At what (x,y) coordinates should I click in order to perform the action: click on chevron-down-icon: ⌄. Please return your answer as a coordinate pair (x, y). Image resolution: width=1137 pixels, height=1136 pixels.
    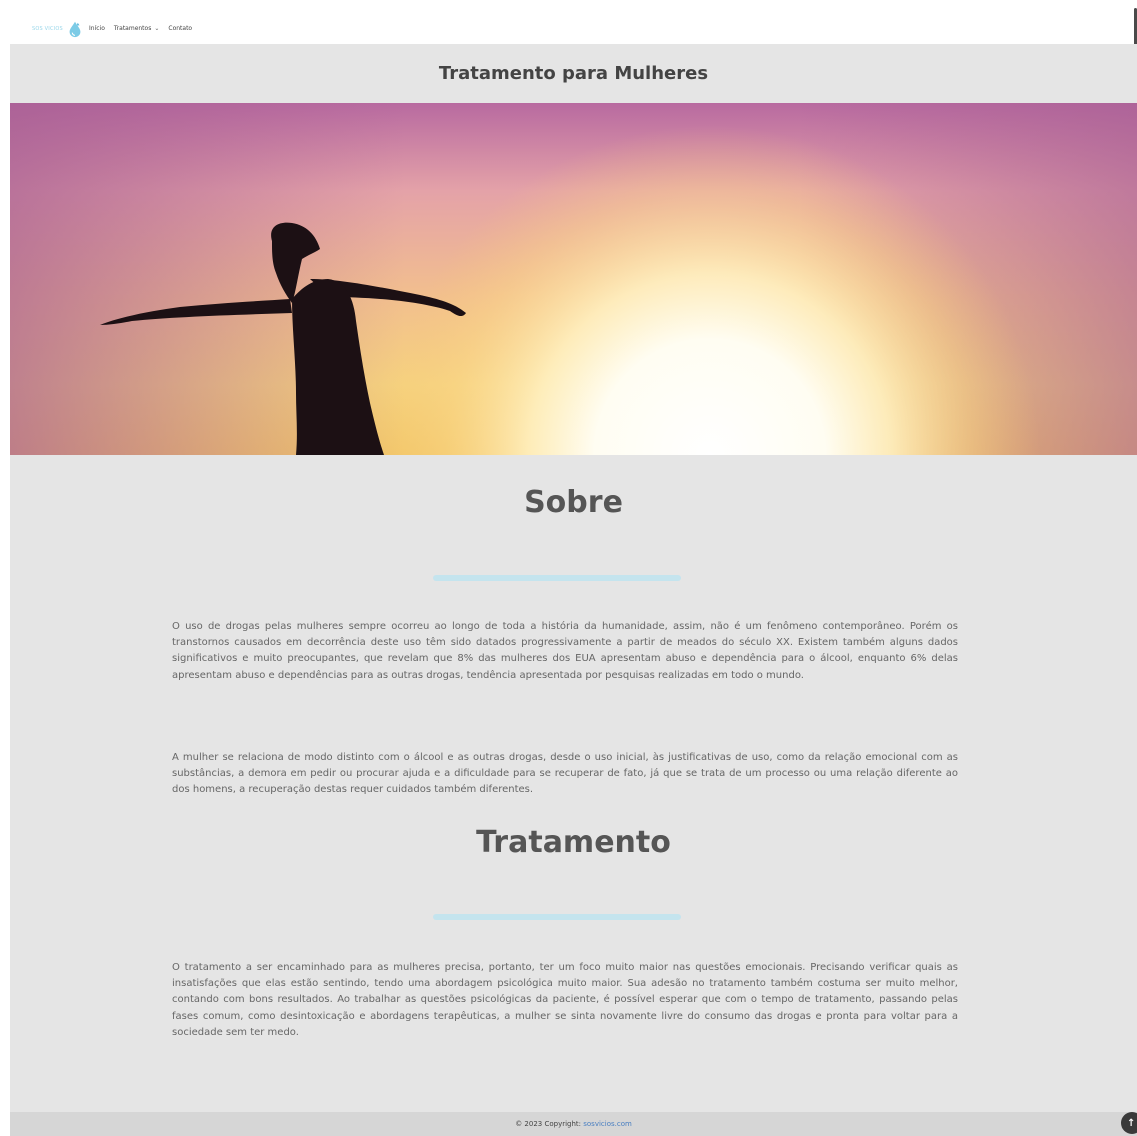
    Looking at the image, I should click on (157, 28).